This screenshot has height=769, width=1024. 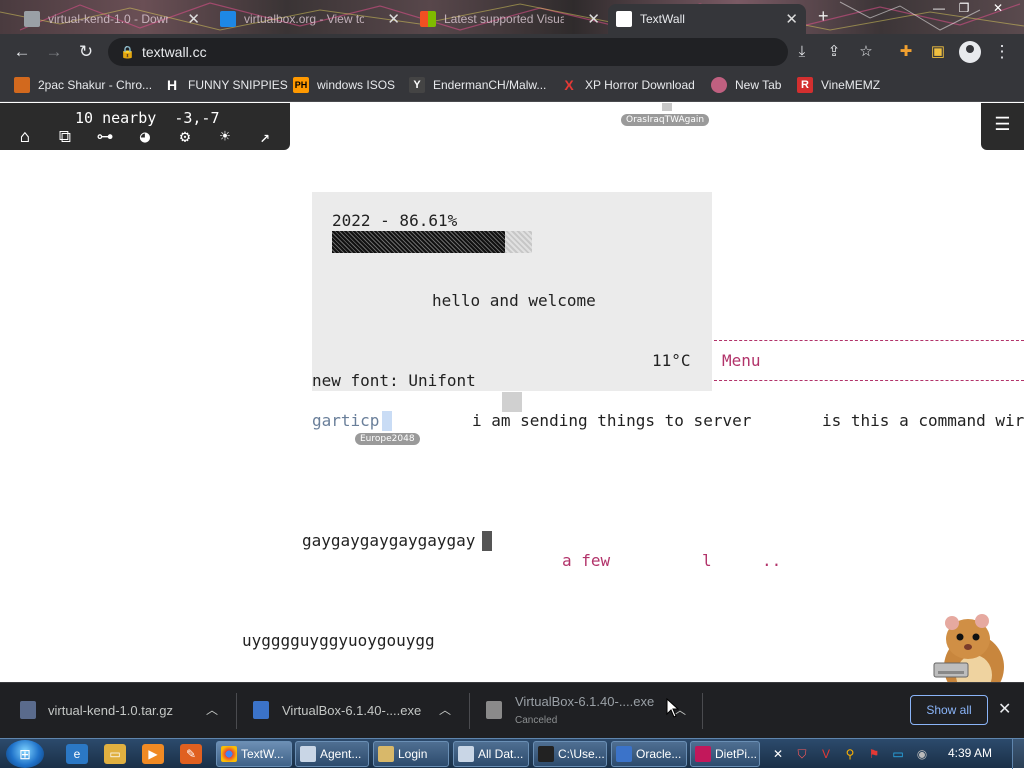 I want to click on download-item: virtual-kend-1.0.tar.gz ︿, so click(x=118, y=711).